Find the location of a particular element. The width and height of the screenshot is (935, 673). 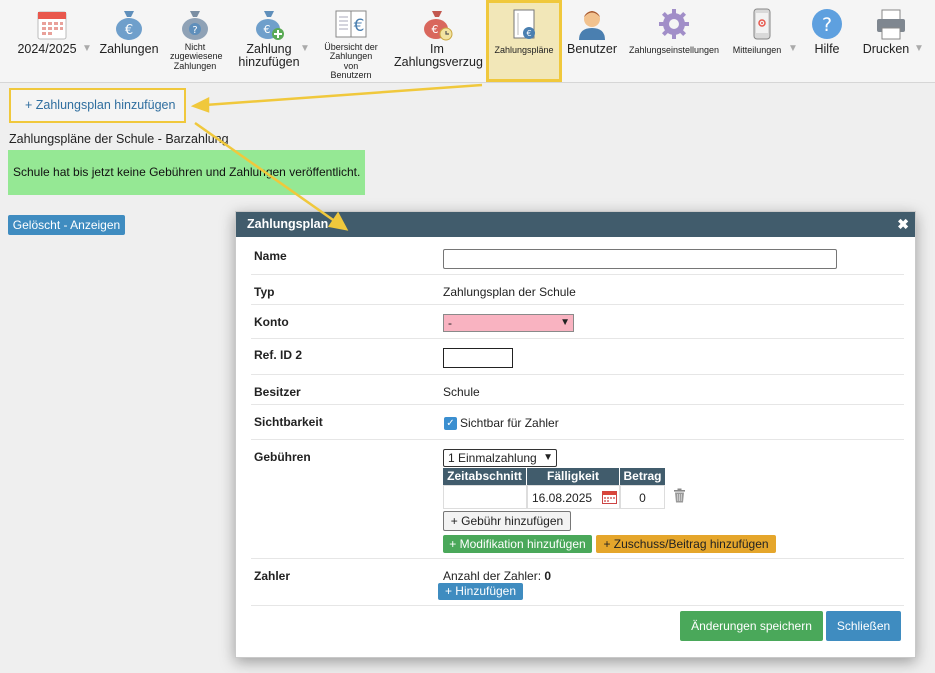

close-icon: ✖ is located at coordinates (903, 224).